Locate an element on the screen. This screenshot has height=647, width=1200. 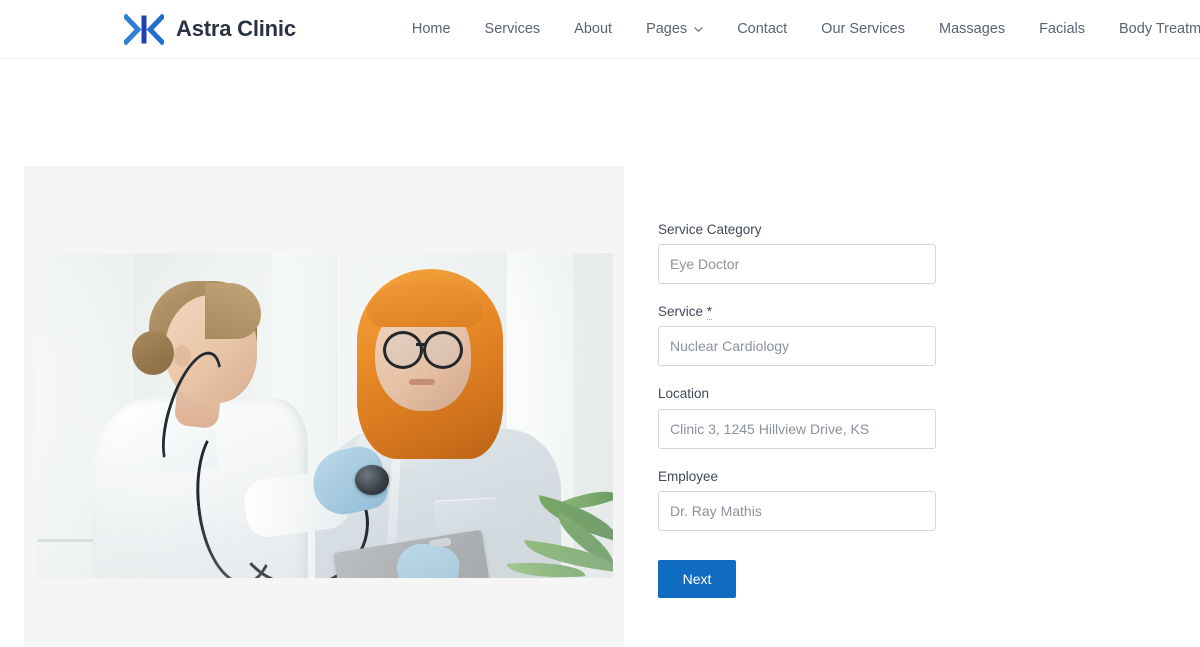
nav-item-label: Contact is located at coordinates (762, 28).